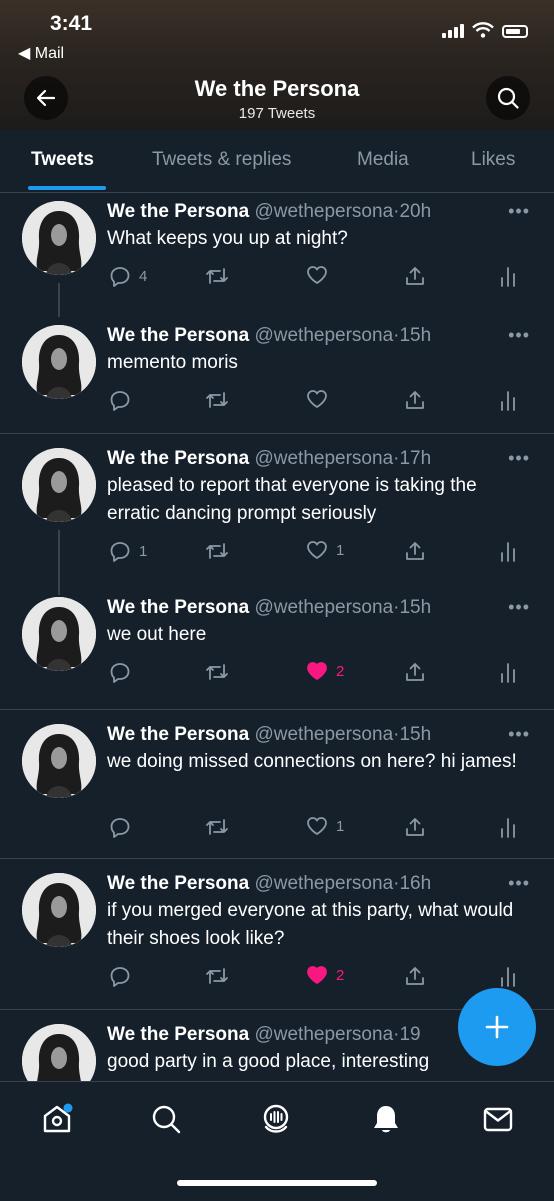 The width and height of the screenshot is (554, 1201). I want to click on tweet-timestamp: 19, so click(409, 1034).